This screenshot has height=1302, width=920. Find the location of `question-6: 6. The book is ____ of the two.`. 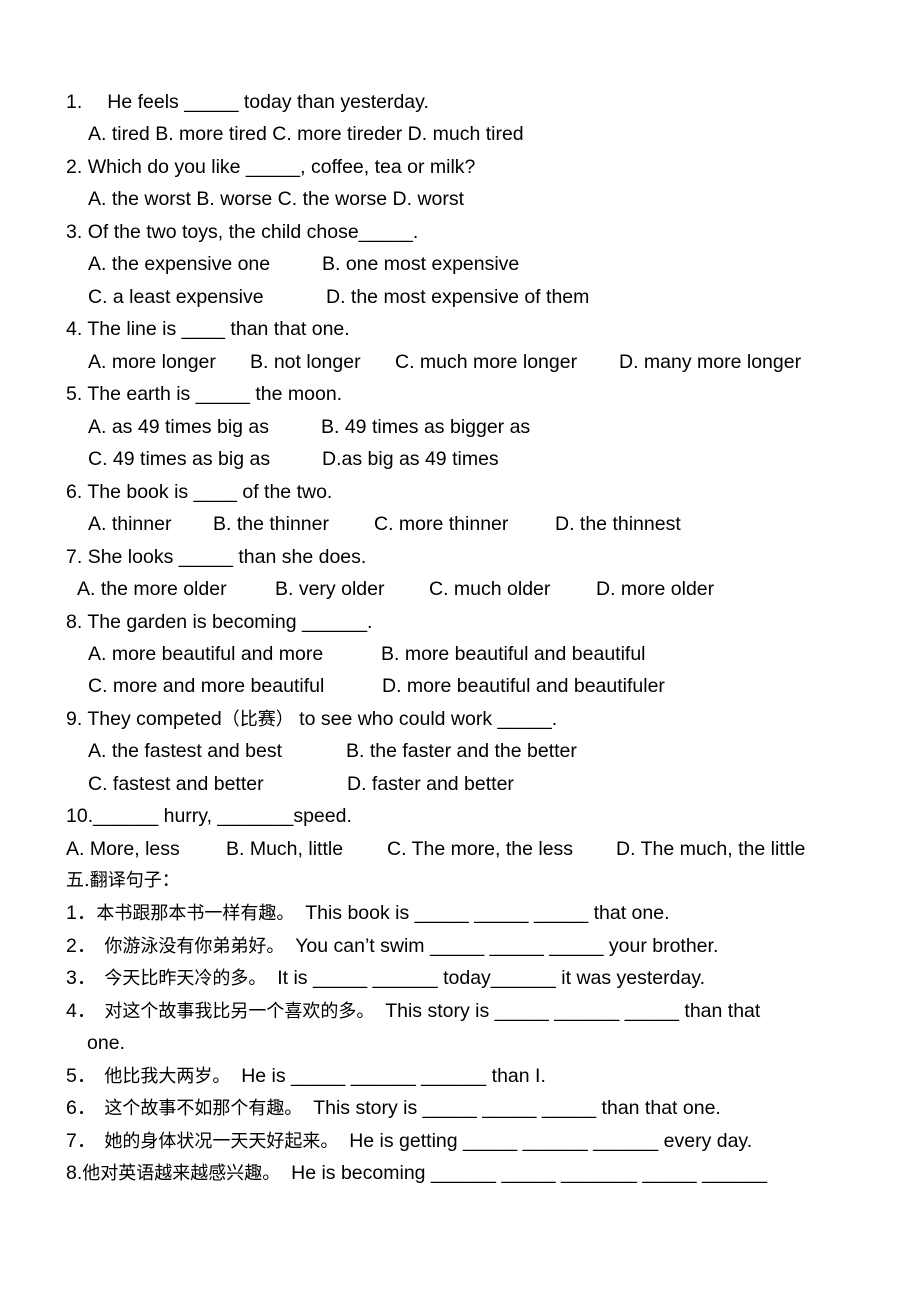

question-6: 6. The book is ____ of the two. is located at coordinates (199, 492).